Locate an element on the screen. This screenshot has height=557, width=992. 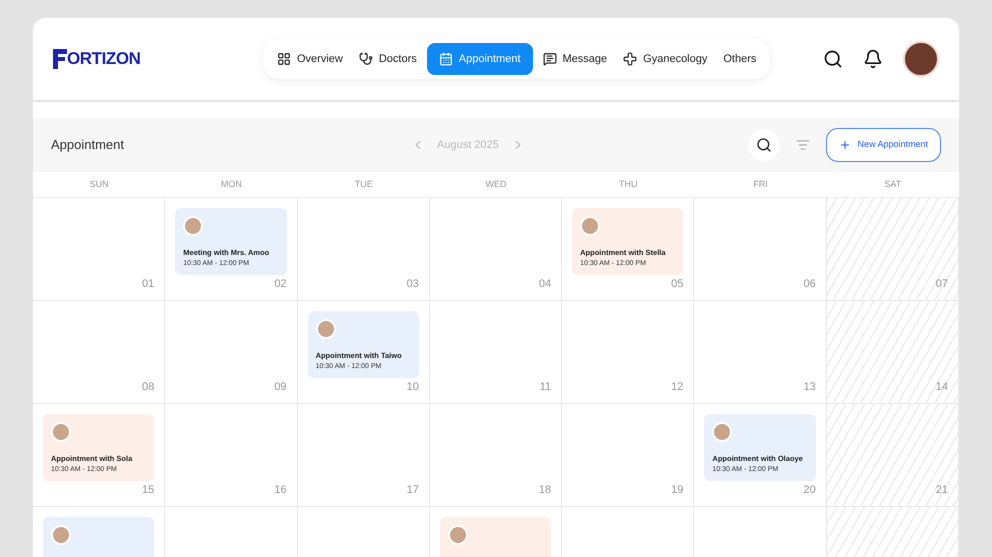
weekday-label: SAT is located at coordinates (892, 184).